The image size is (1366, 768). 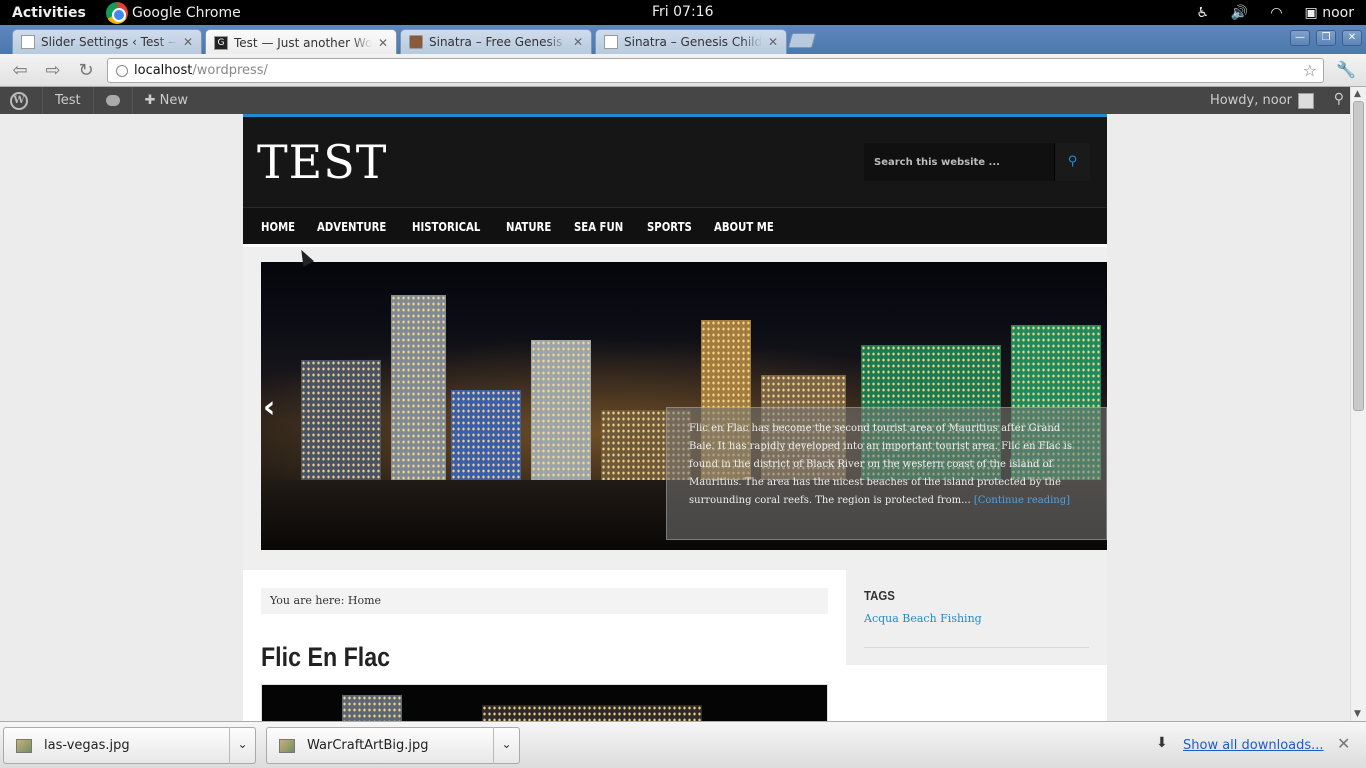 I want to click on tab-title: Sinatra – Genesis Child The, so click(x=693, y=42).